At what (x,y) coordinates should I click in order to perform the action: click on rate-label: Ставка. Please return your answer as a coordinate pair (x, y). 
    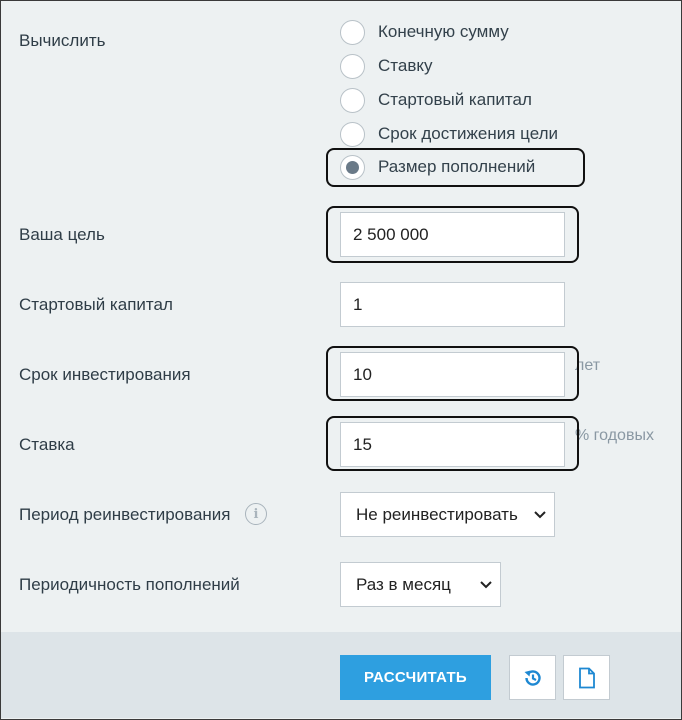
    Looking at the image, I should click on (47, 444).